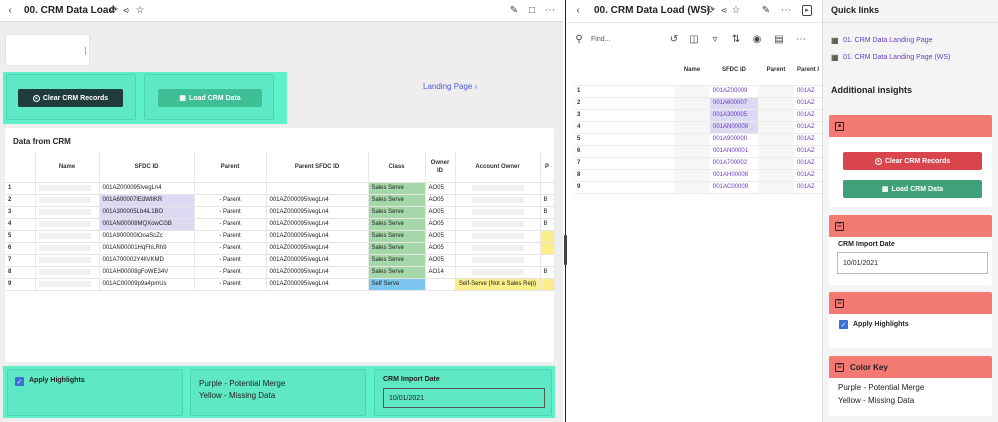 The image size is (998, 422). What do you see at coordinates (147, 188) in the screenshot?
I see `sfdc-id-cell: 001AZ000095IvegLn4` at bounding box center [147, 188].